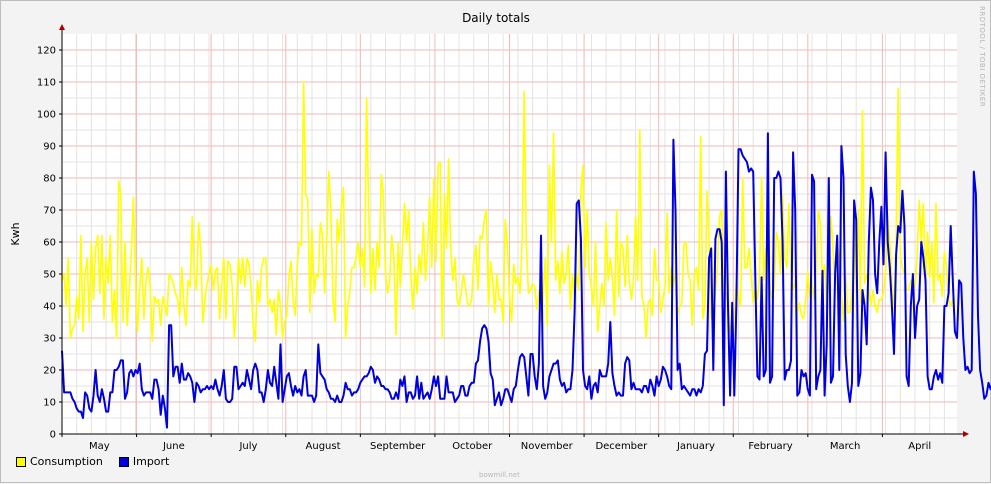 The image size is (991, 484). What do you see at coordinates (66, 461) in the screenshot?
I see `legend-label-consumption: Consumption` at bounding box center [66, 461].